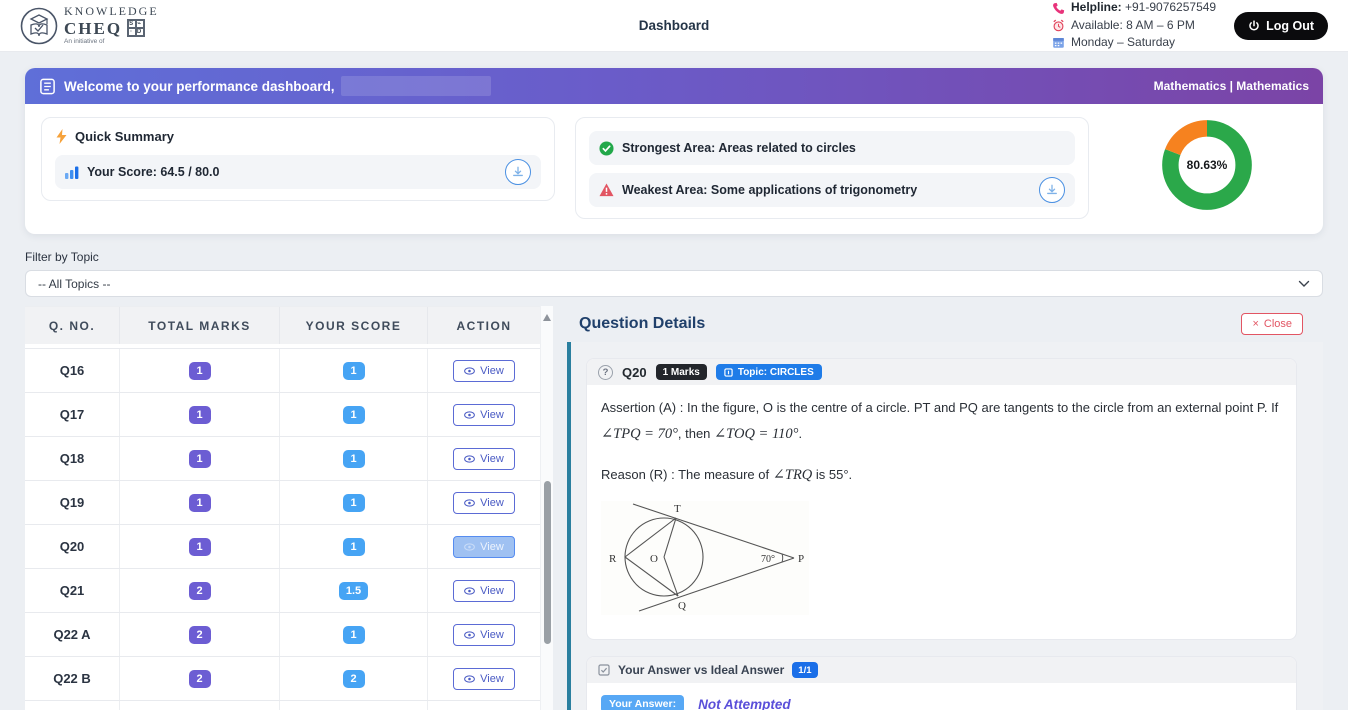 The image size is (1348, 710). What do you see at coordinates (775, 372) in the screenshot?
I see `topic-badge-label: Topic: CIRCLES` at bounding box center [775, 372].